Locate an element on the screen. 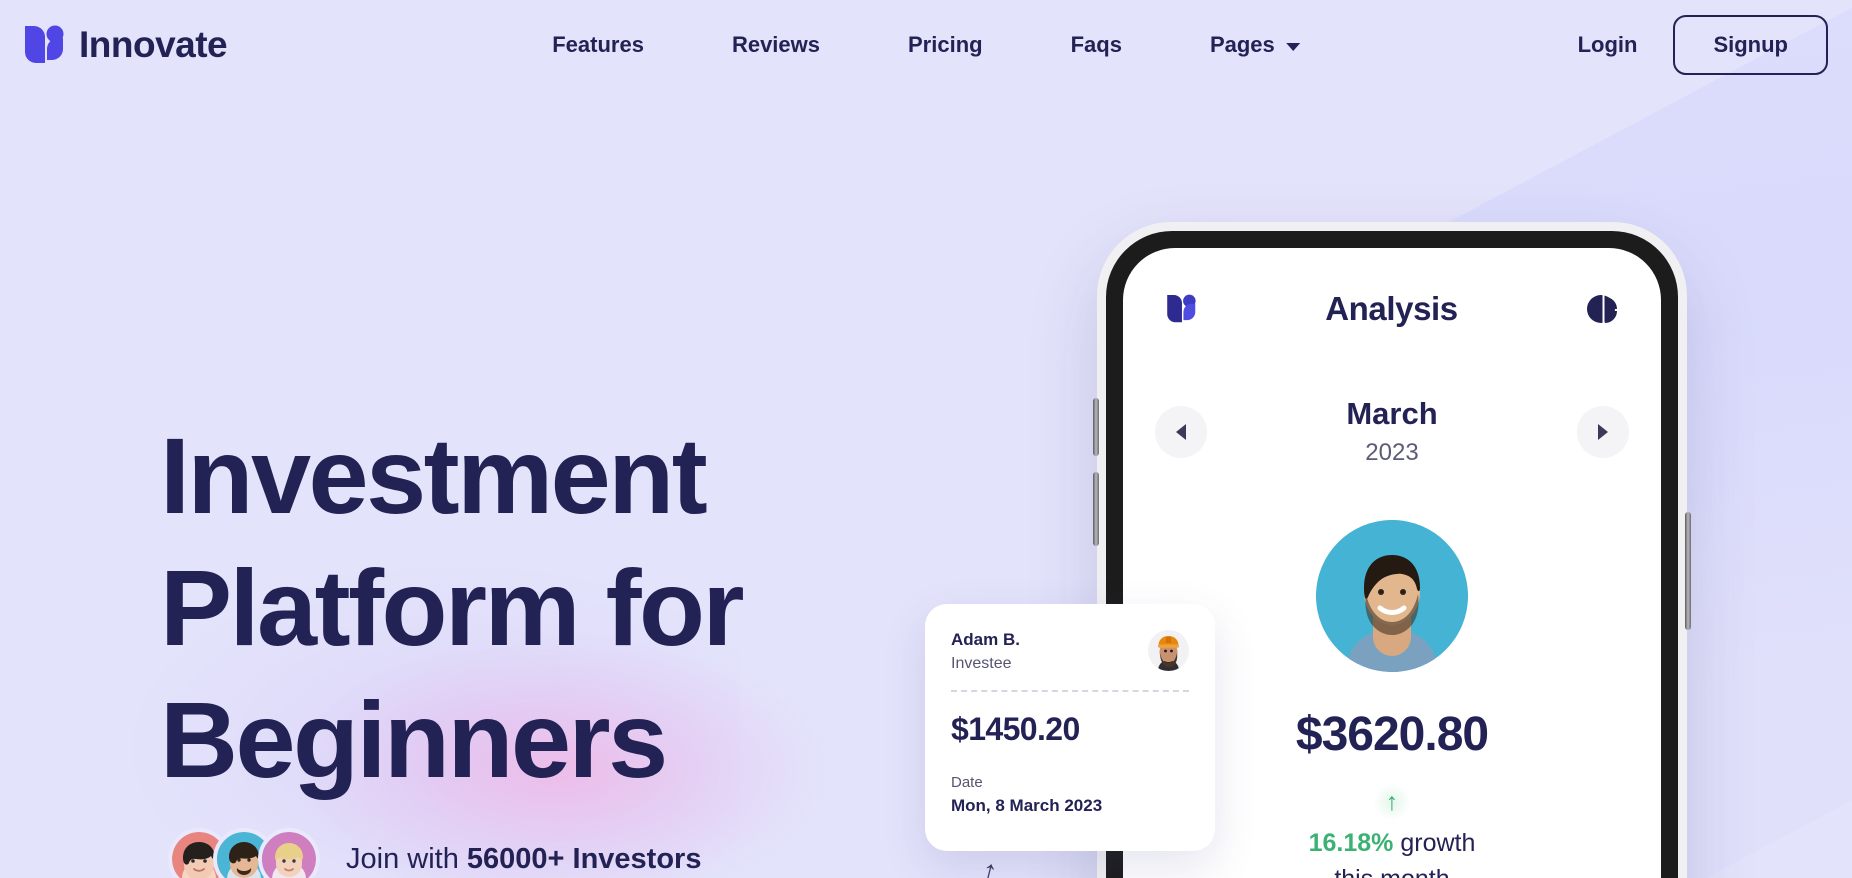 Image resolution: width=1852 pixels, height=878 pixels. nav-label: Pages is located at coordinates (1242, 44).